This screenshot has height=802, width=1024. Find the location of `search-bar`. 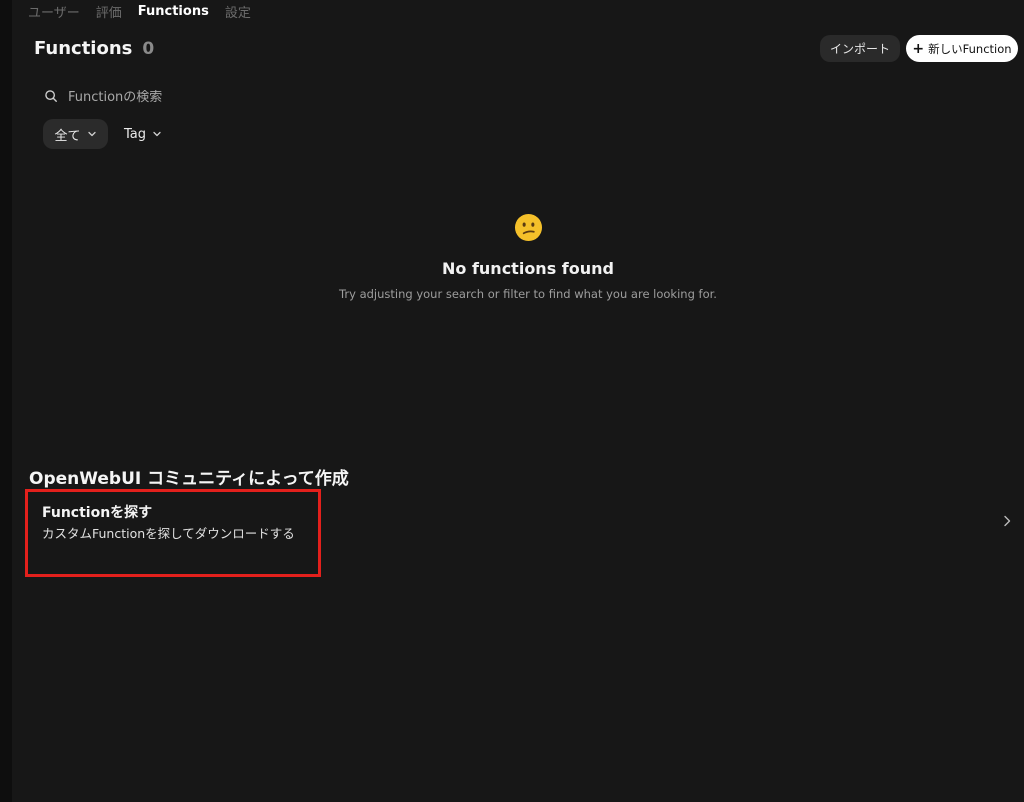

search-bar is located at coordinates (244, 97).